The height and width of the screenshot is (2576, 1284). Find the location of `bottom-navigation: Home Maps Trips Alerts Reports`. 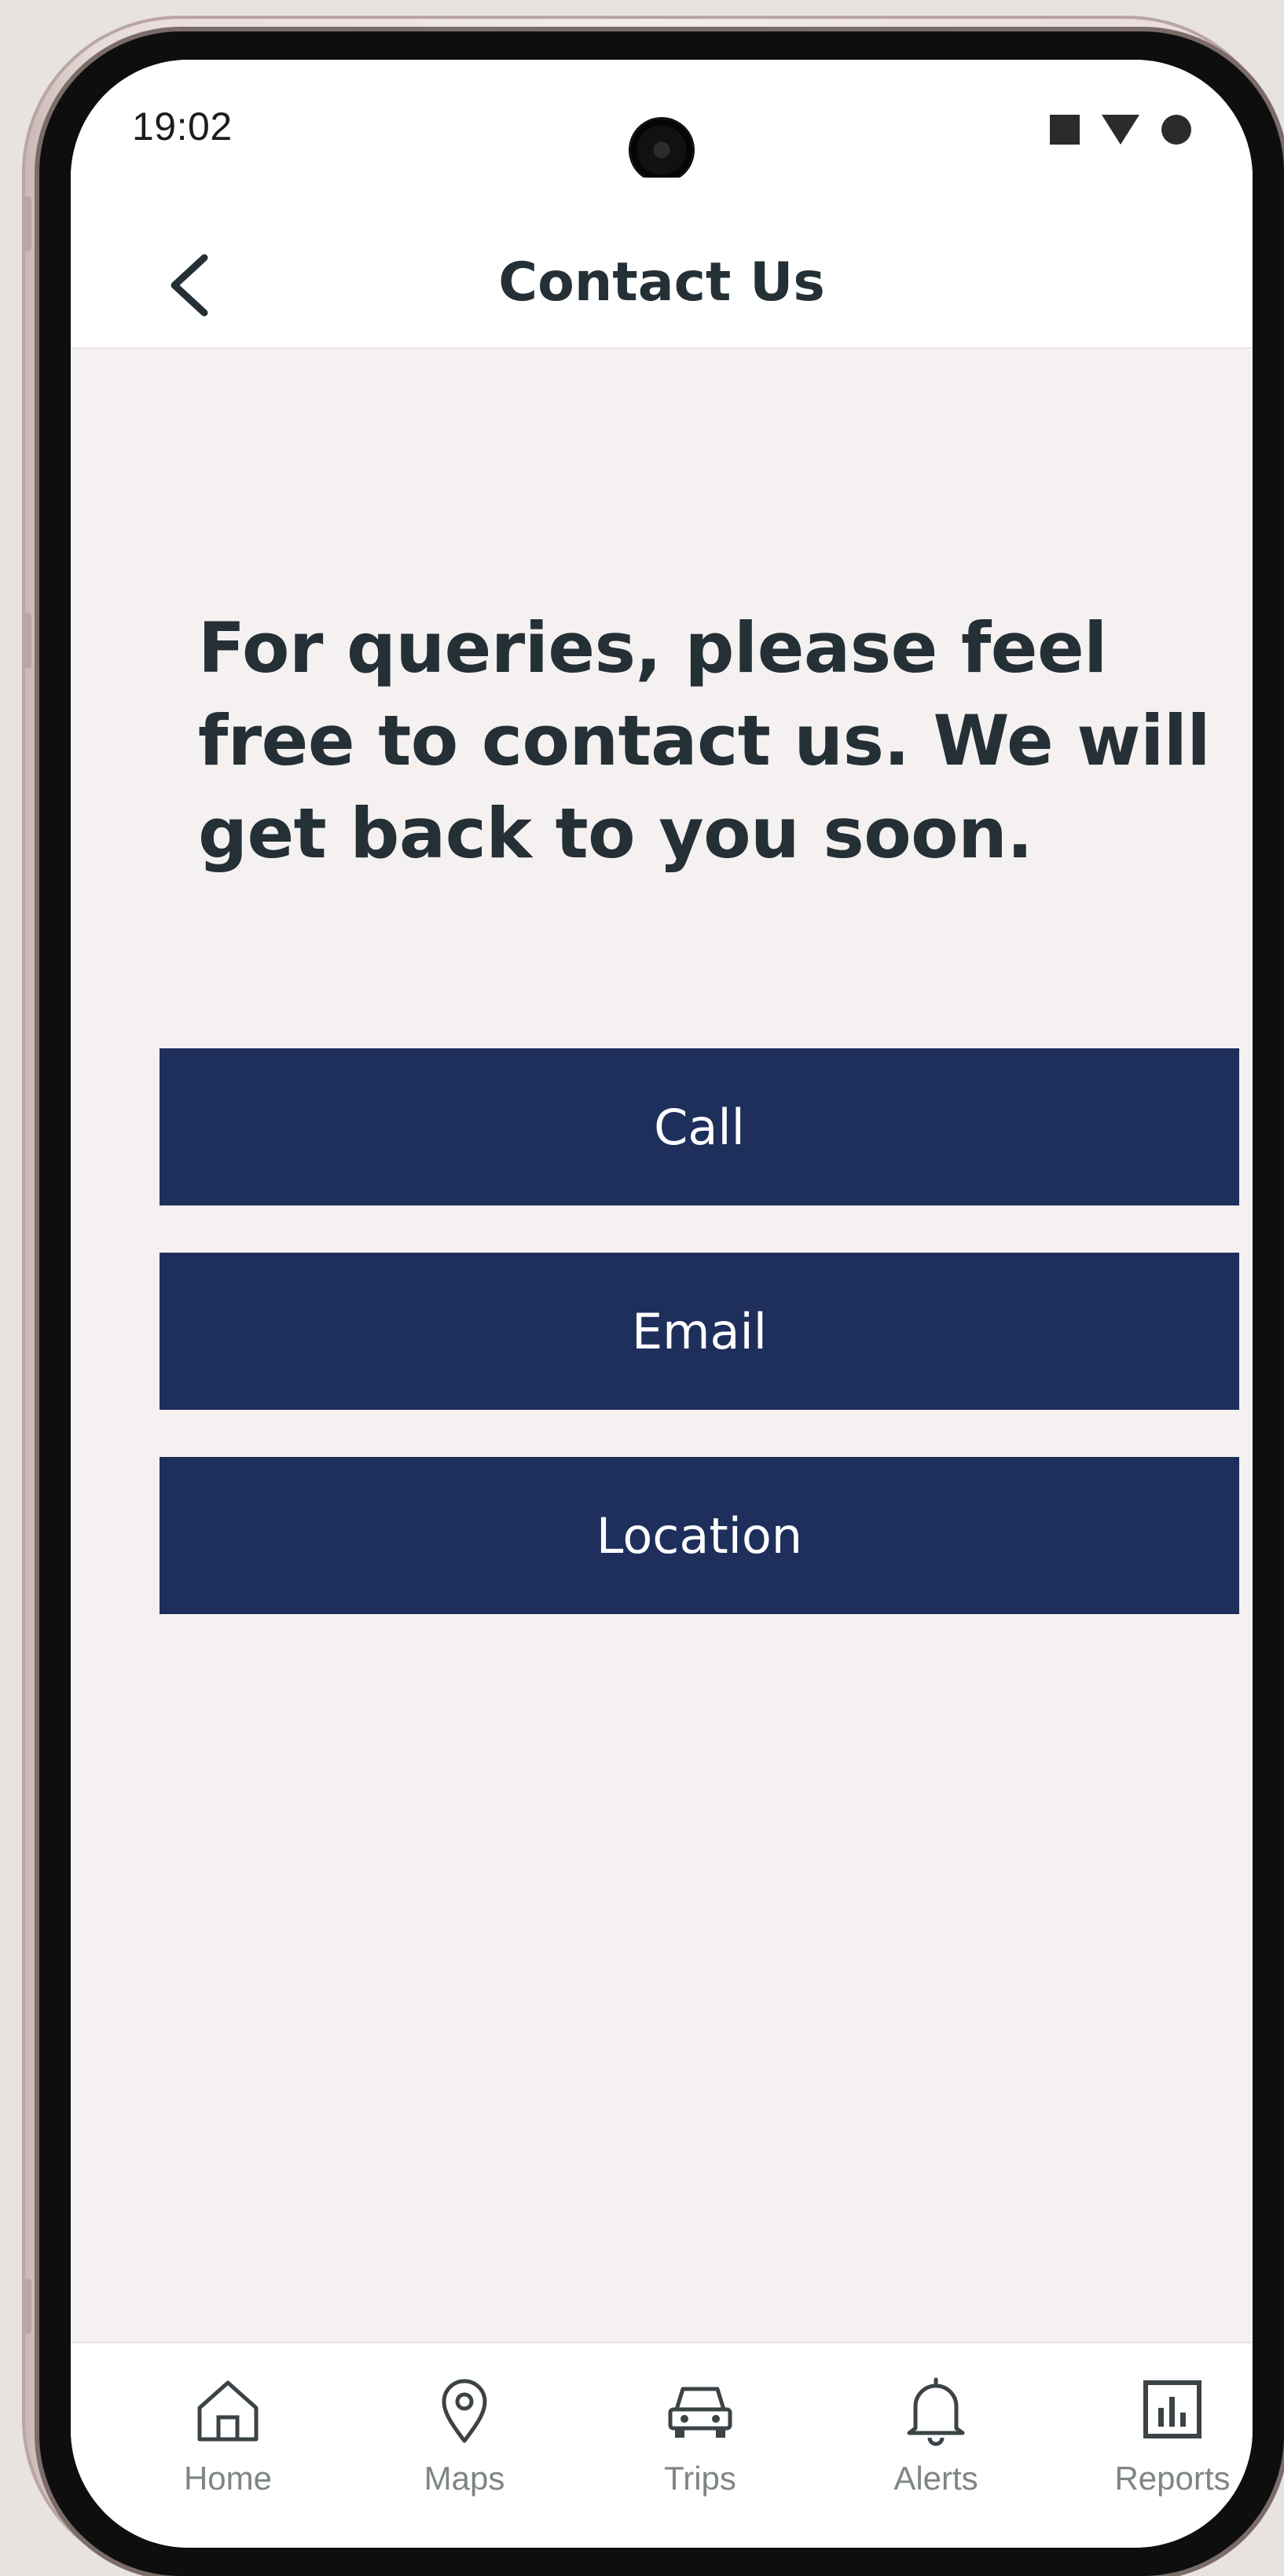

bottom-navigation: Home Maps Trips Alerts Reports is located at coordinates (662, 2445).